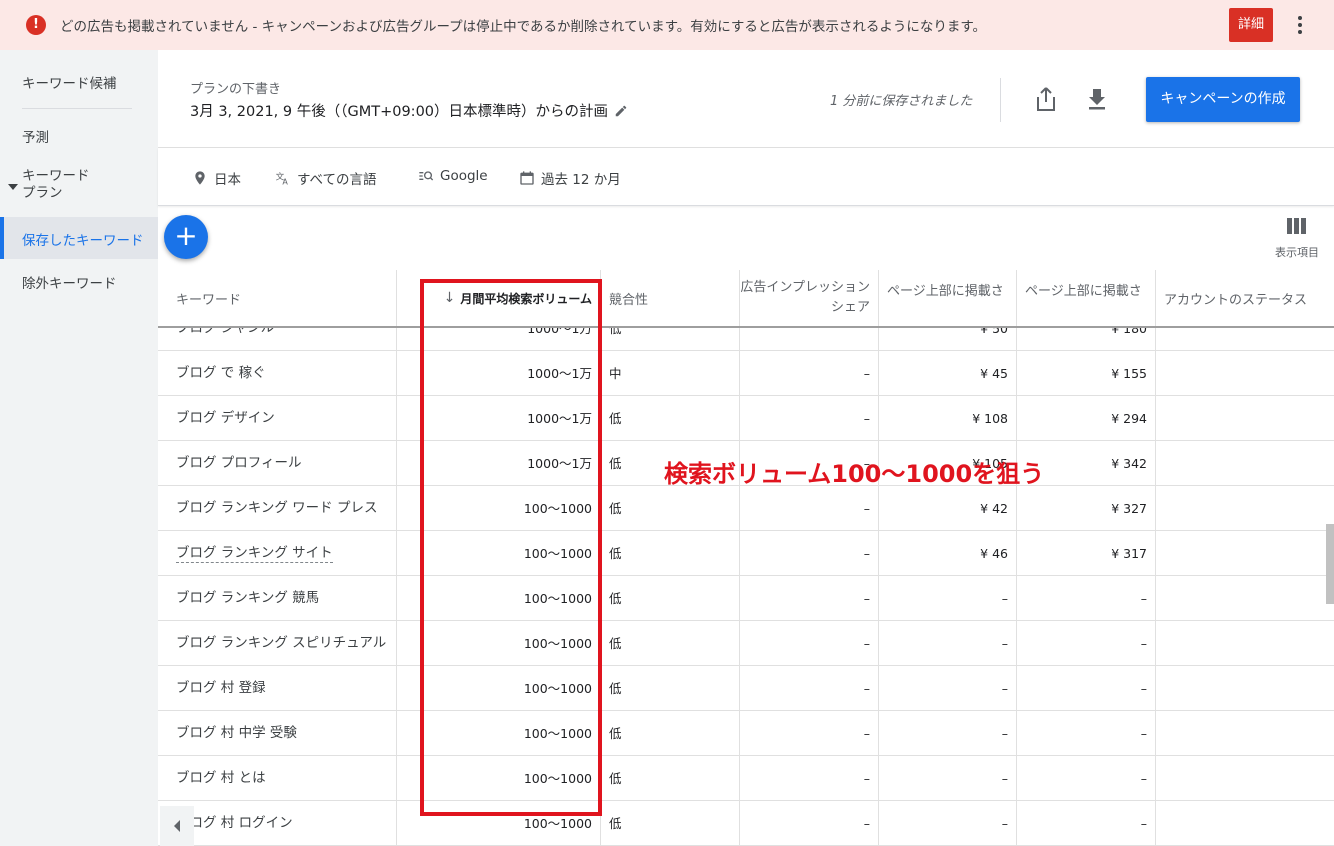 The width and height of the screenshot is (1334, 846). Describe the element at coordinates (79, 238) in the screenshot. I see `sidebar-item-saved-keywords: 保存したキーワード` at that location.